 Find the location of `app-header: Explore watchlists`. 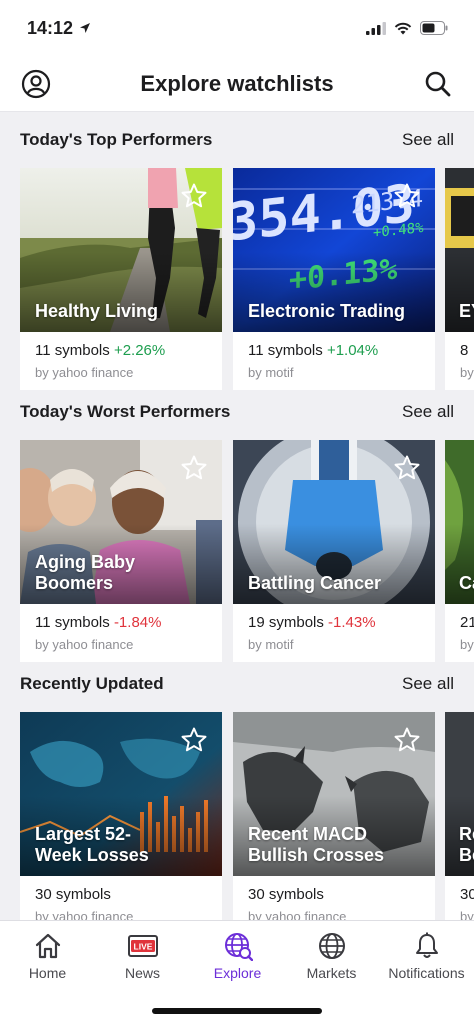

app-header: Explore watchlists is located at coordinates (237, 84).